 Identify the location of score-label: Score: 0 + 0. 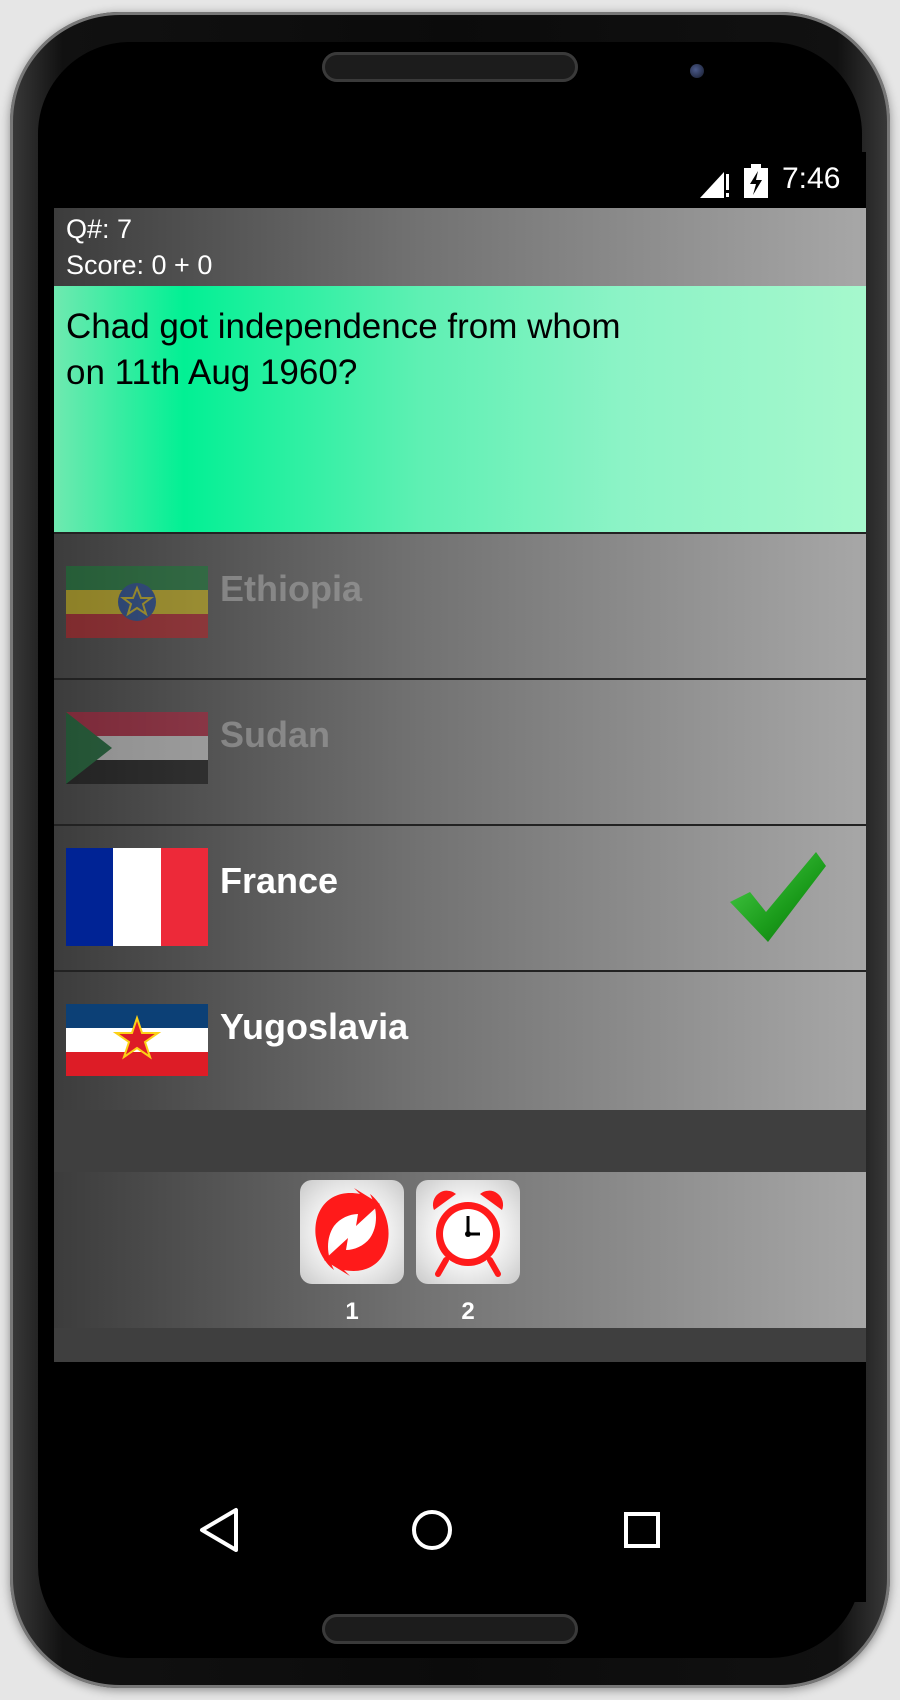
(139, 265).